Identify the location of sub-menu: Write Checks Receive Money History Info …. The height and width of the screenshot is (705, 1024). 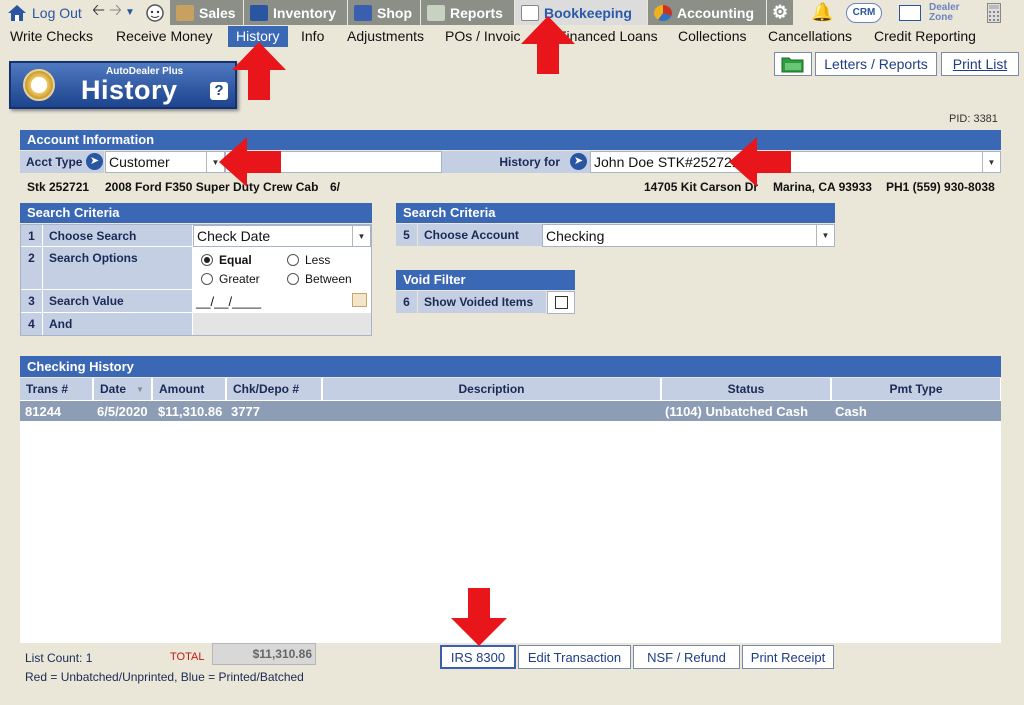
(512, 36).